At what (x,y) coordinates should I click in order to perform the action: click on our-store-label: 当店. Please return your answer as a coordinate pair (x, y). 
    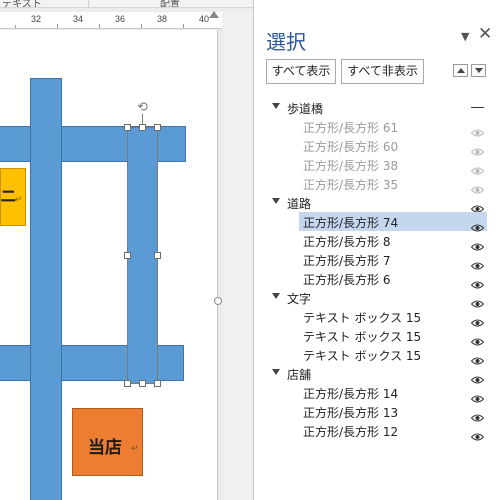
    Looking at the image, I should click on (105, 448).